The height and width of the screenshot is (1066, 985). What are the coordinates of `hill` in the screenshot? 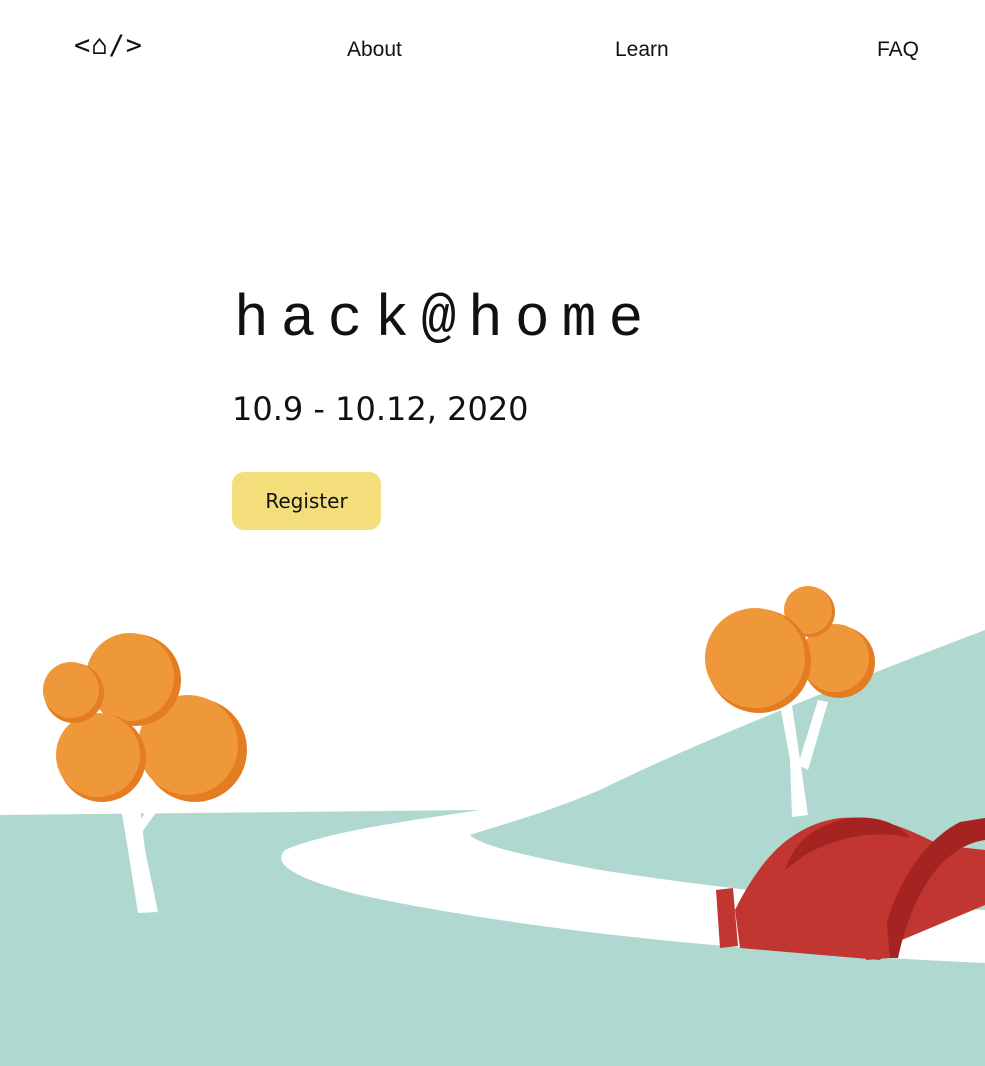 It's located at (727, 770).